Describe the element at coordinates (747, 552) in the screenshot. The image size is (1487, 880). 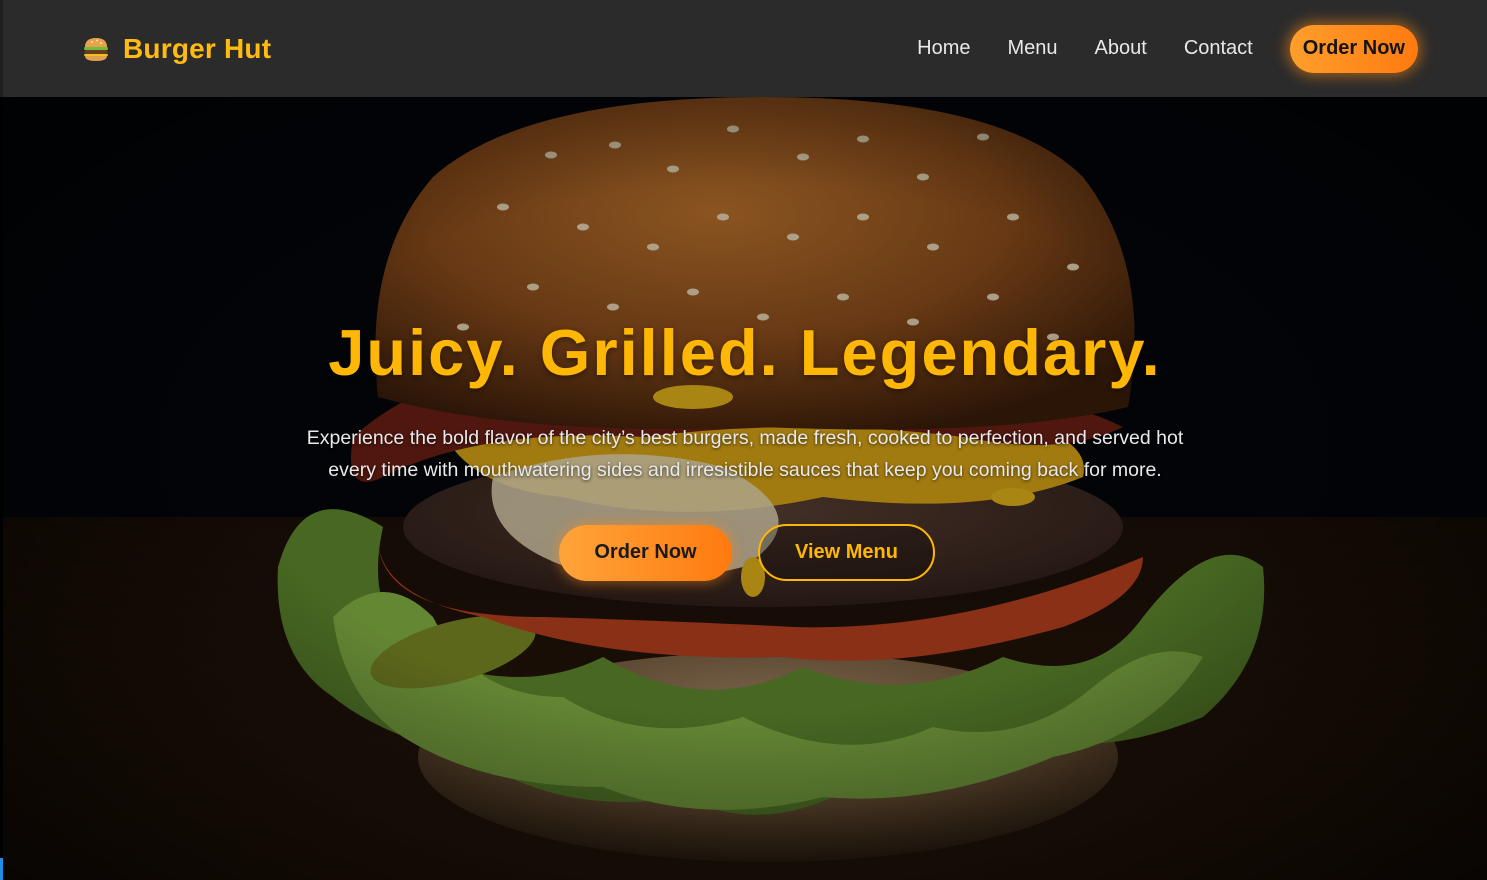
I see `hero-actions: Order Now View Menu` at that location.